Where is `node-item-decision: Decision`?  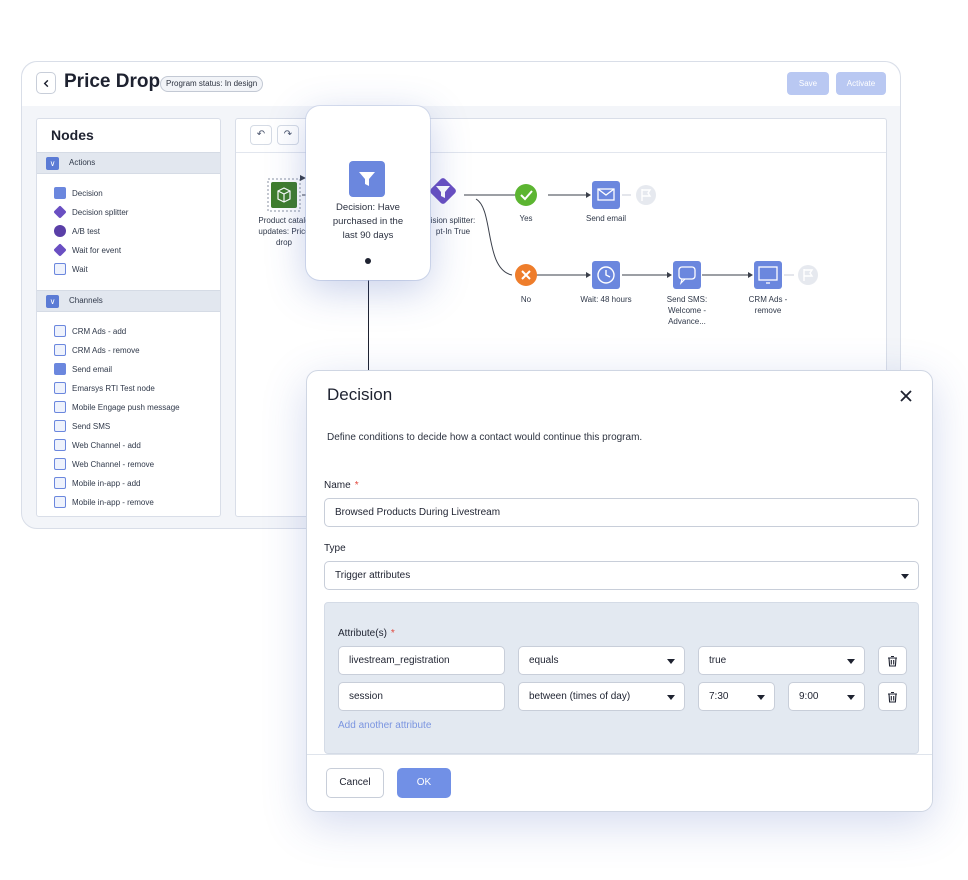 node-item-decision: Decision is located at coordinates (78, 193).